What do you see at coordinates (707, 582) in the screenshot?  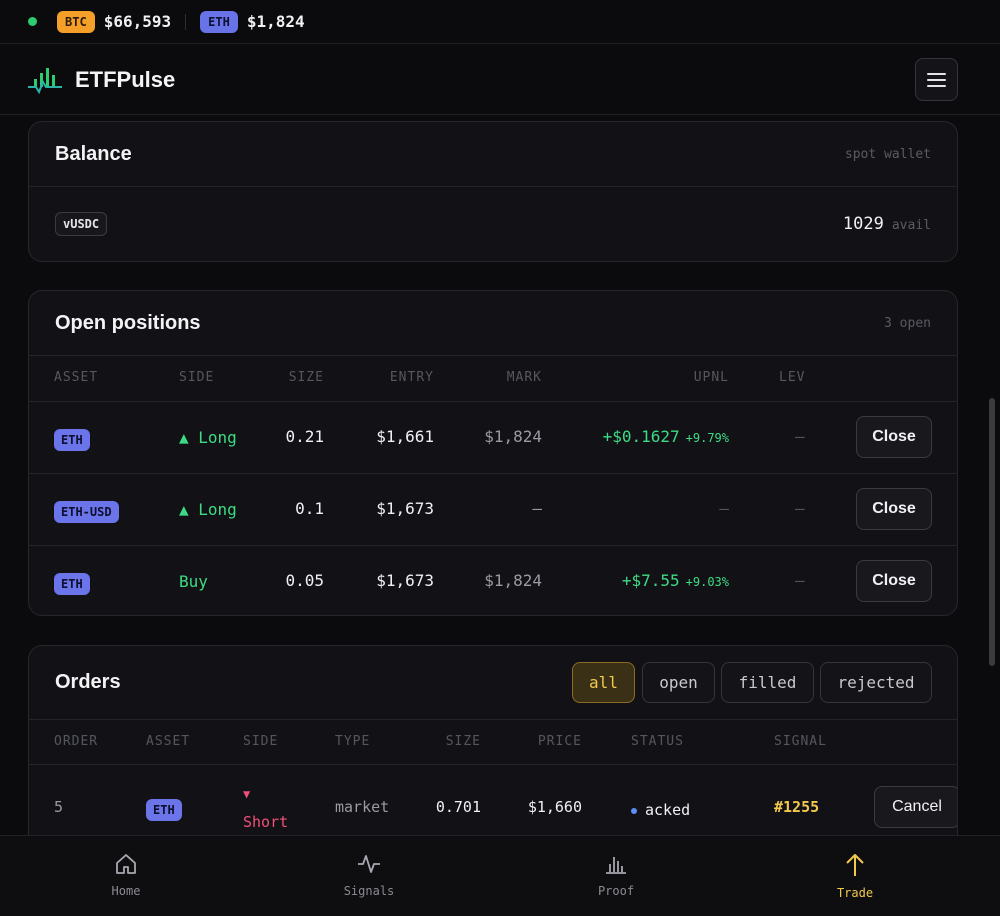 I see `upnl-percent: +9.03%` at bounding box center [707, 582].